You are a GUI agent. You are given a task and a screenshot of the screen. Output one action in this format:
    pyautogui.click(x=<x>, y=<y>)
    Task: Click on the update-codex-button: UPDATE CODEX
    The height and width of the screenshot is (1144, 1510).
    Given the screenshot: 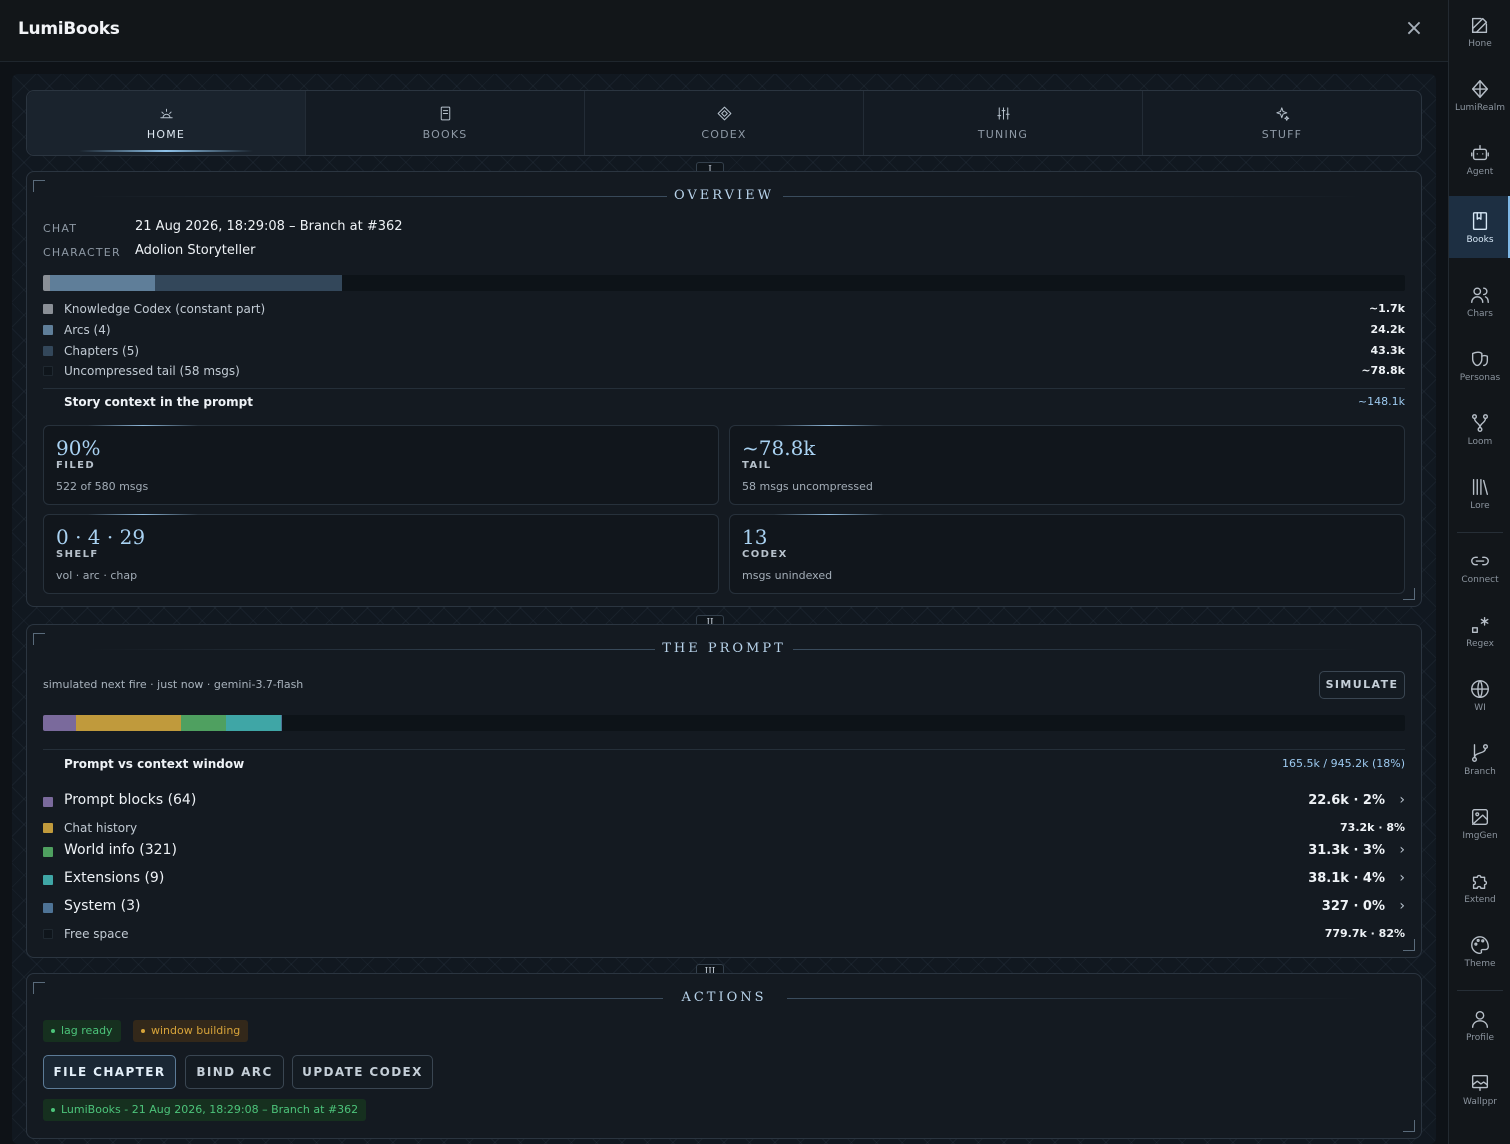 What is the action you would take?
    pyautogui.click(x=362, y=1072)
    